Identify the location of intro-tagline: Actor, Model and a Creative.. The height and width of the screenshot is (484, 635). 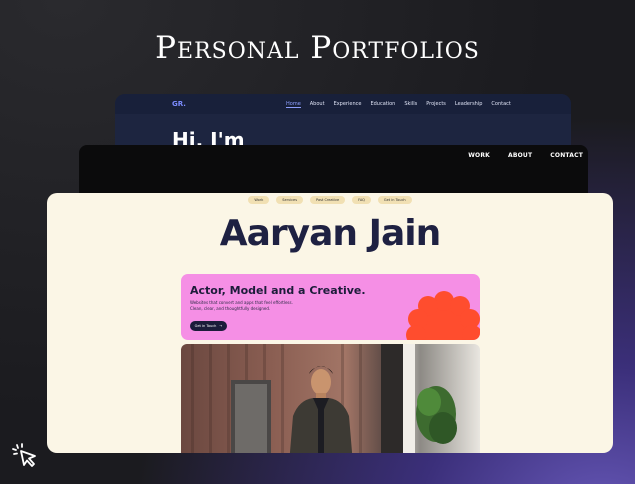
(278, 290).